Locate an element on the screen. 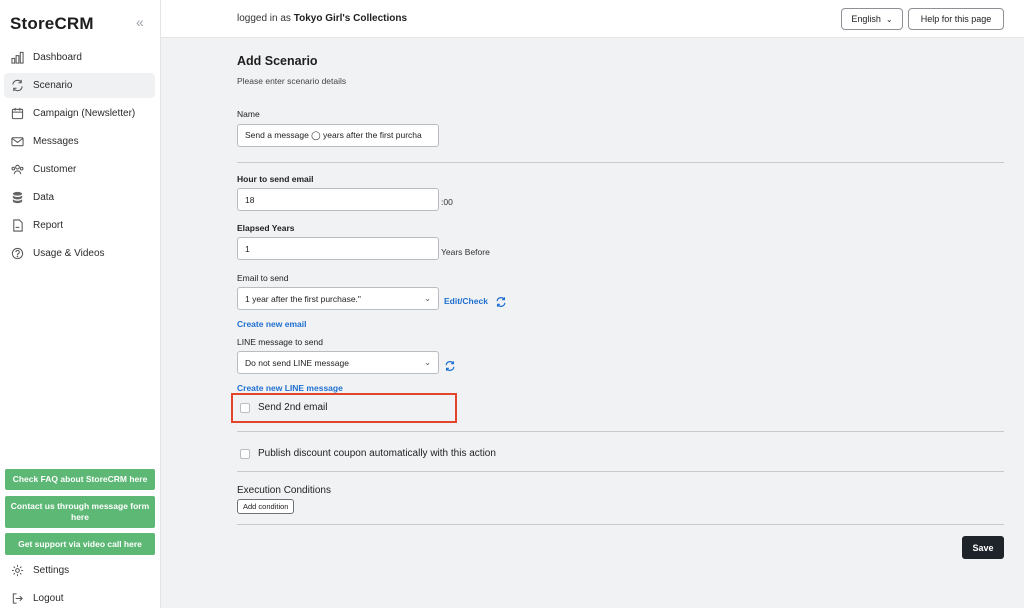 This screenshot has width=1024, height=608. save-button: Save is located at coordinates (983, 547).